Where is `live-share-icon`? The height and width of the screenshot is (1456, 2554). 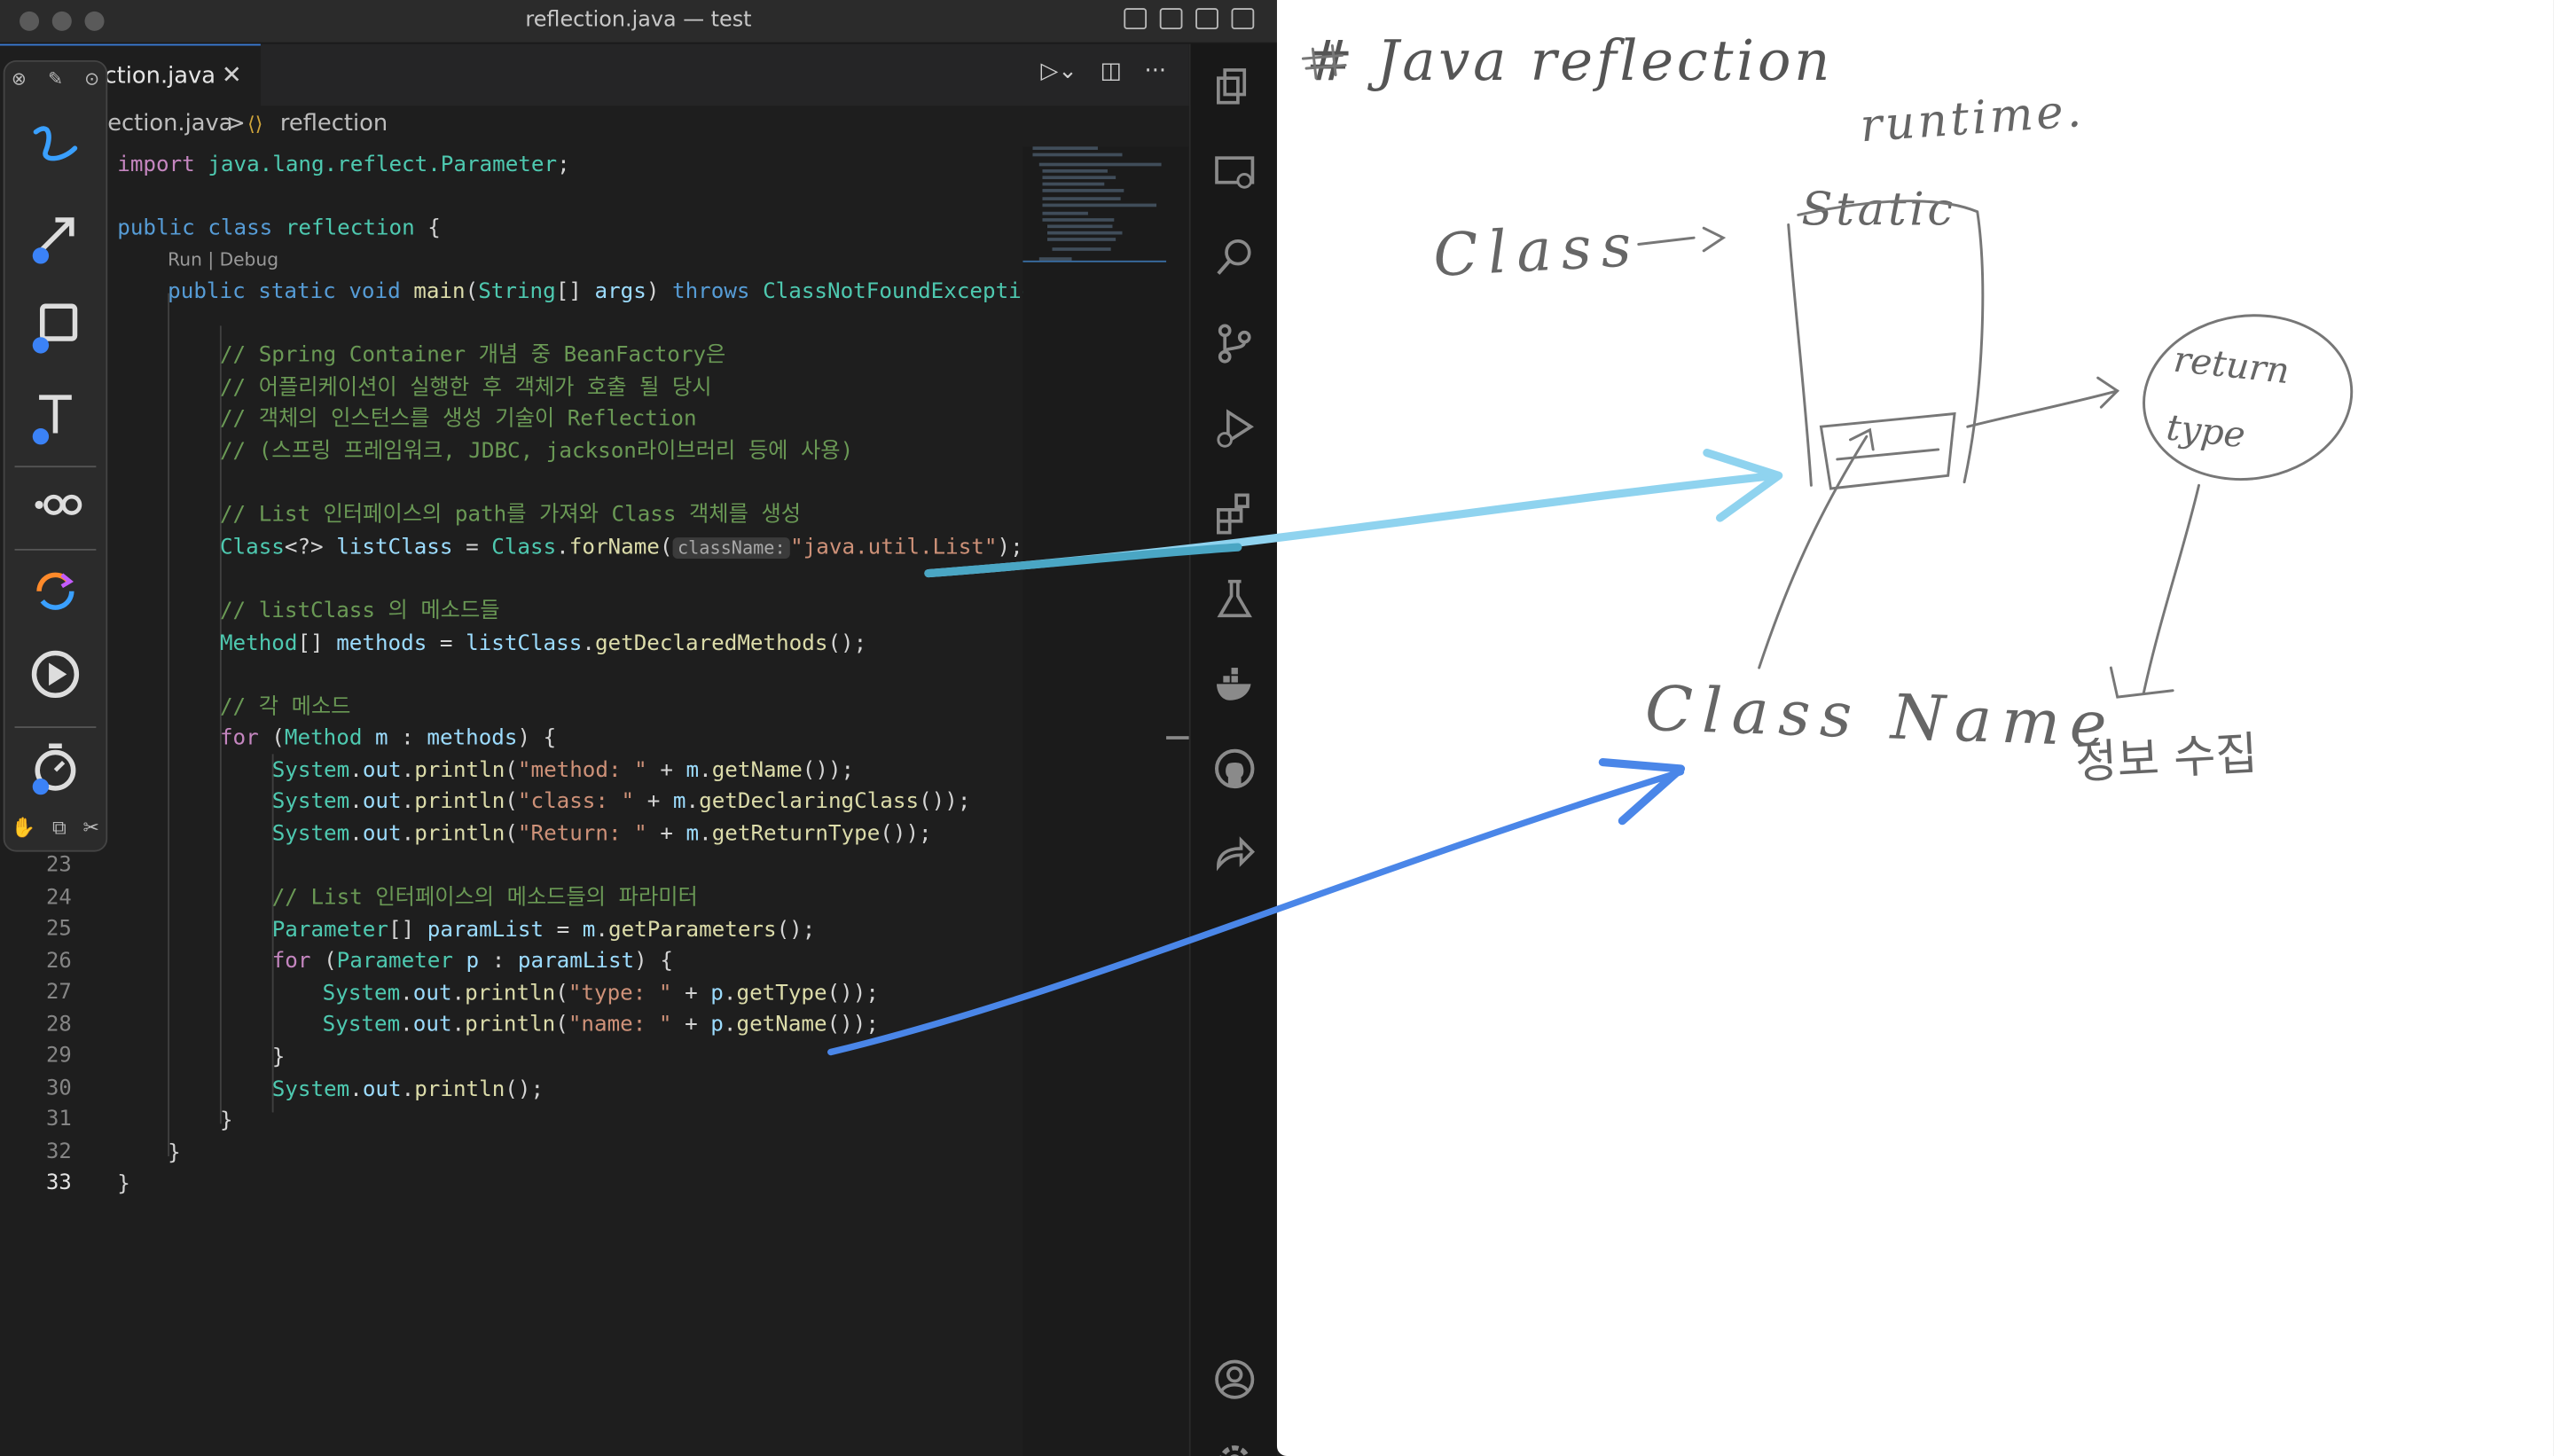 live-share-icon is located at coordinates (1234, 853).